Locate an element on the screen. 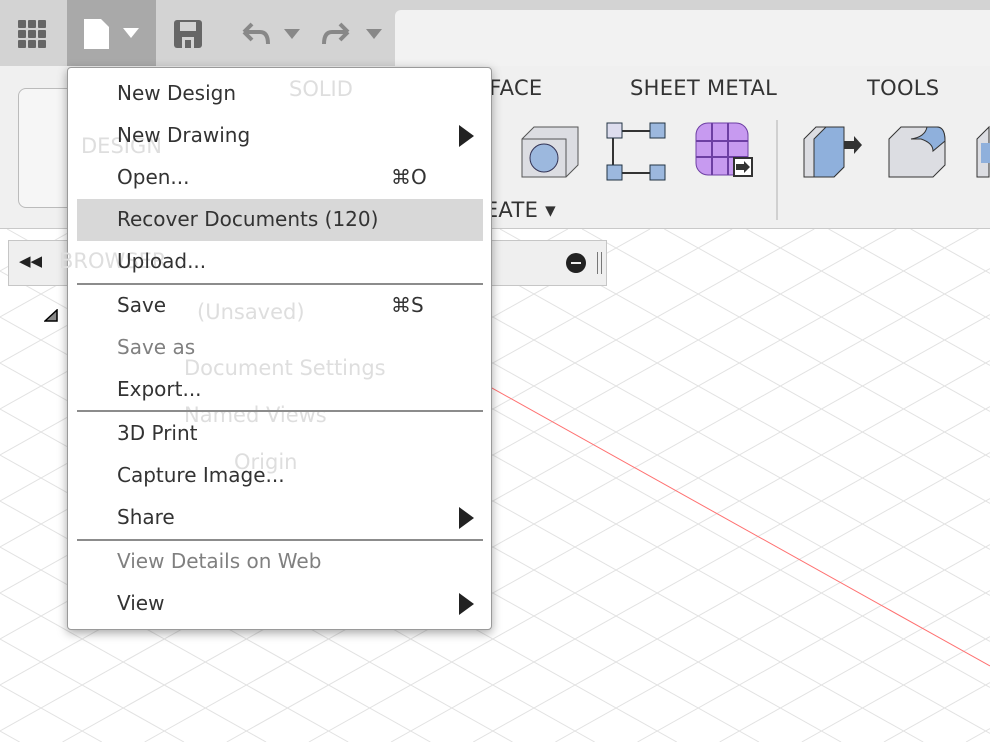  tab-tools: TOOLS is located at coordinates (903, 88).